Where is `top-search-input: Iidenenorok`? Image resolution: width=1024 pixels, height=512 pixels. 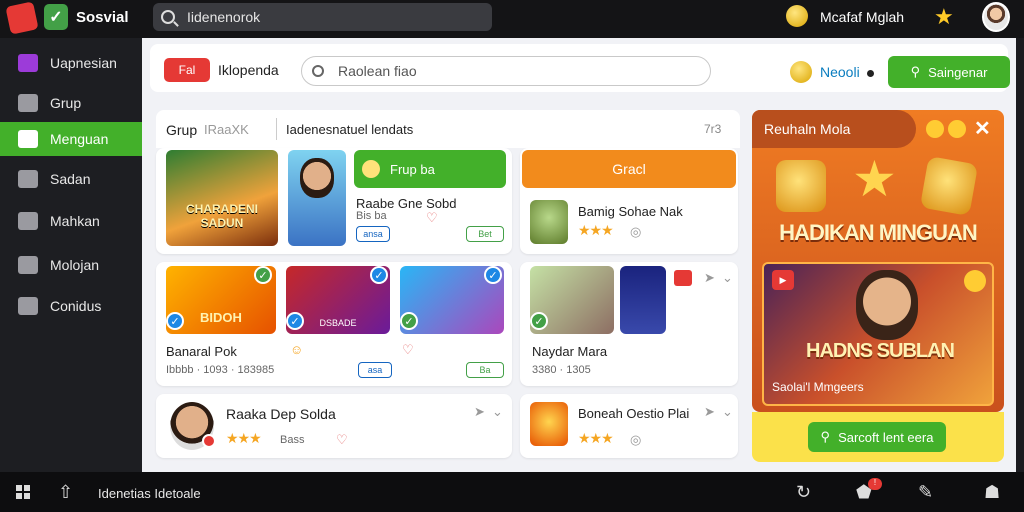
top-search-input: Iidenenorok is located at coordinates (322, 17).